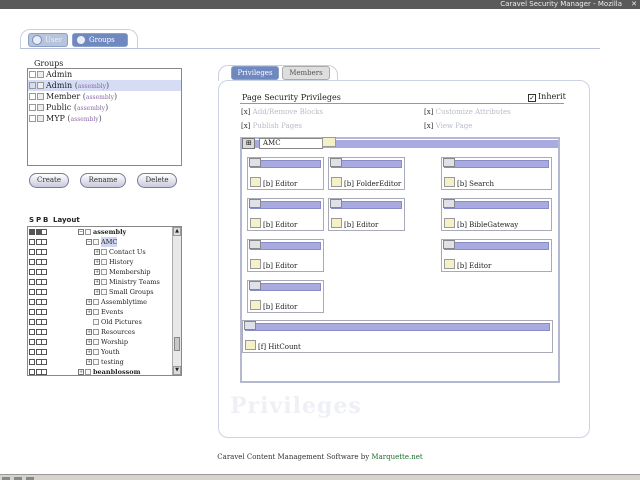 The height and width of the screenshot is (480, 640). Describe the element at coordinates (104, 362) in the screenshot. I see `tree-row: + testing` at that location.